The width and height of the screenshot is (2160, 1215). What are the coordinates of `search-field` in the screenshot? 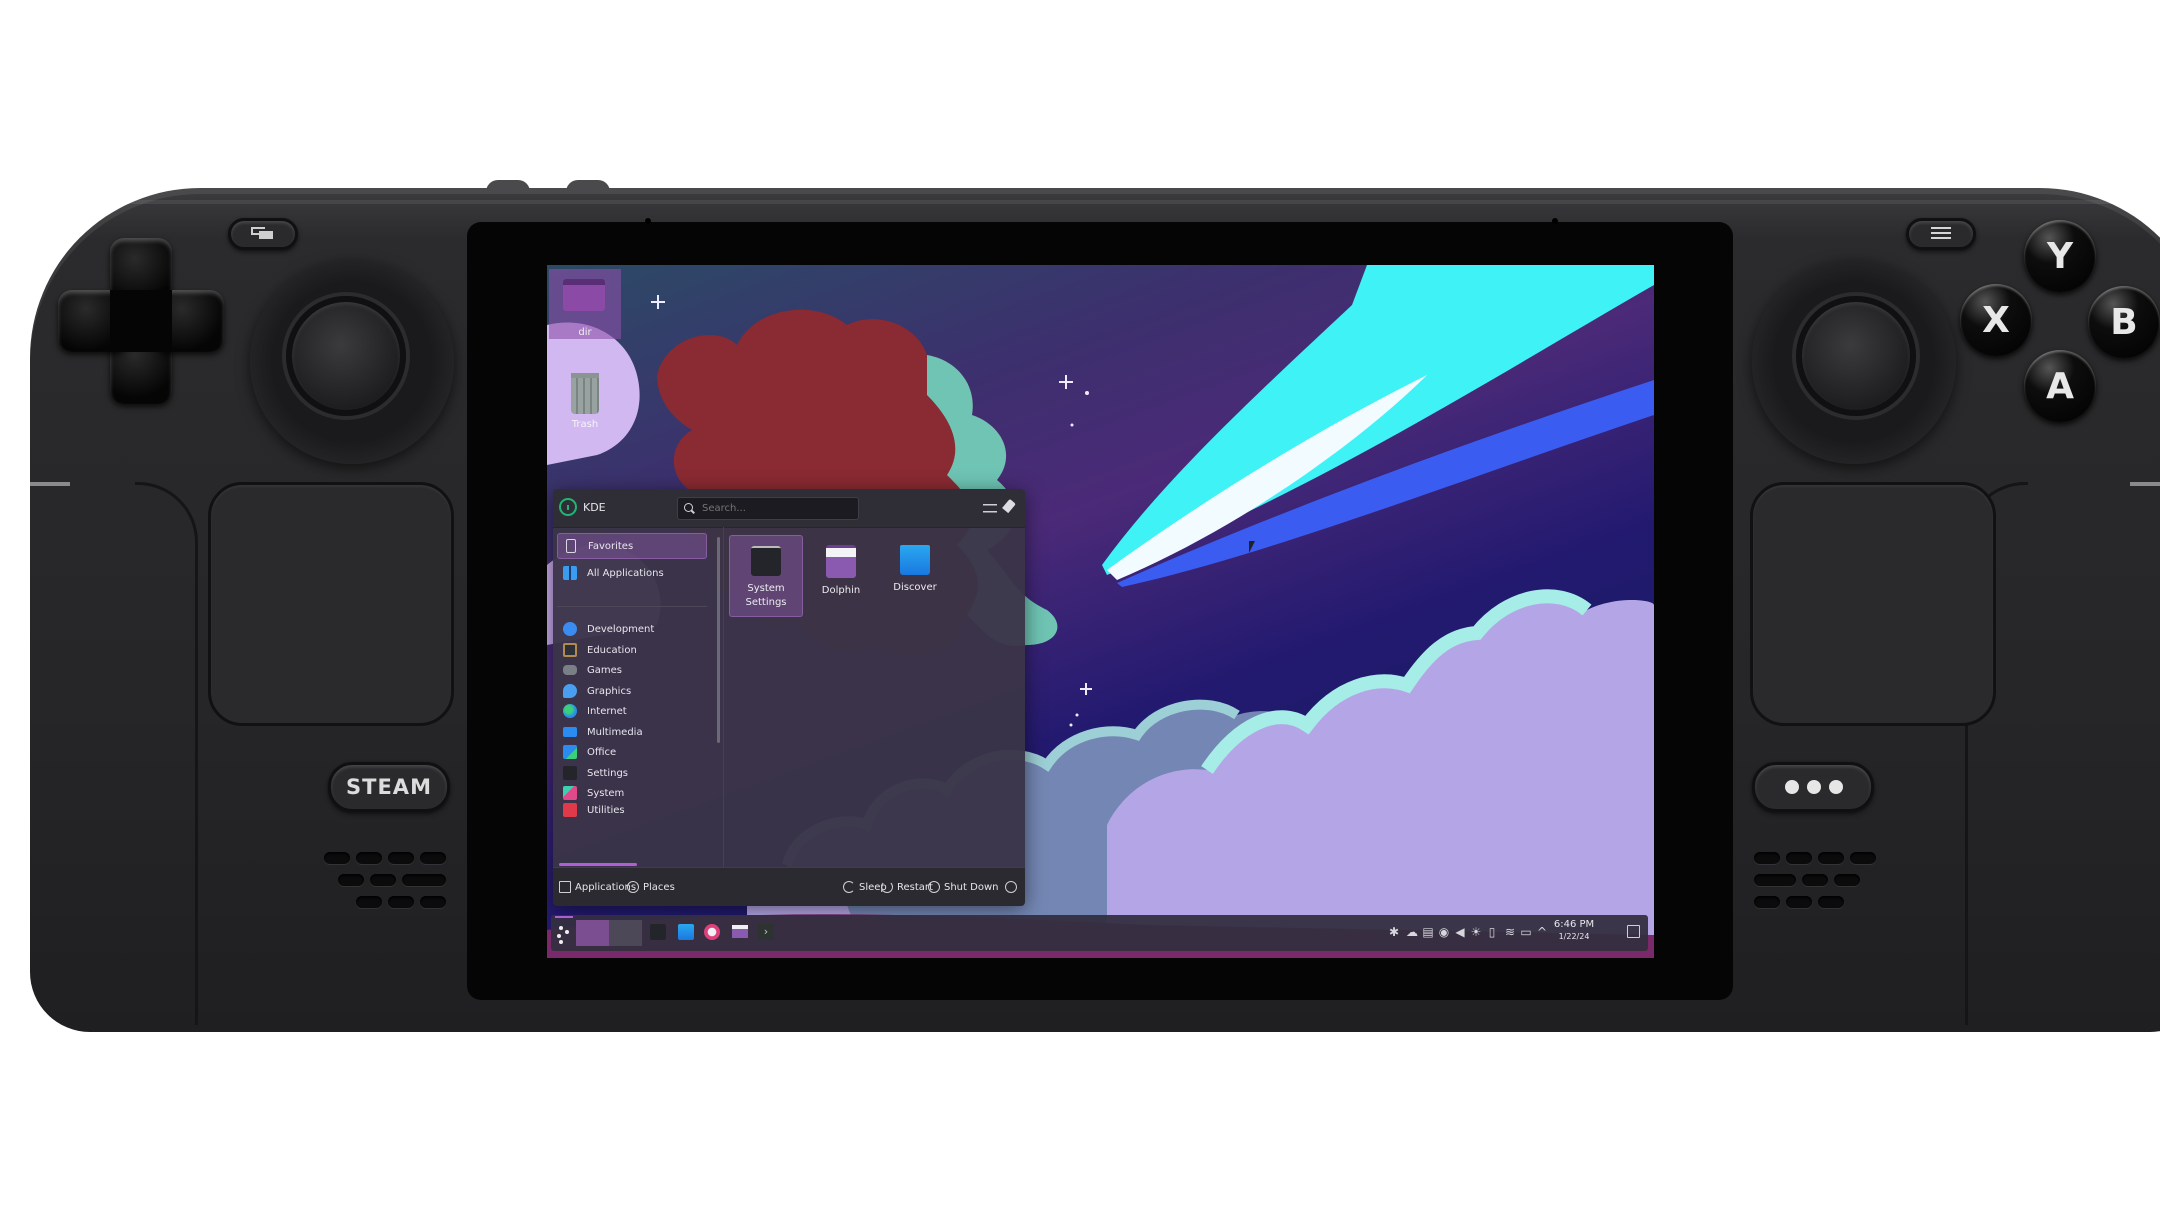 It's located at (768, 508).